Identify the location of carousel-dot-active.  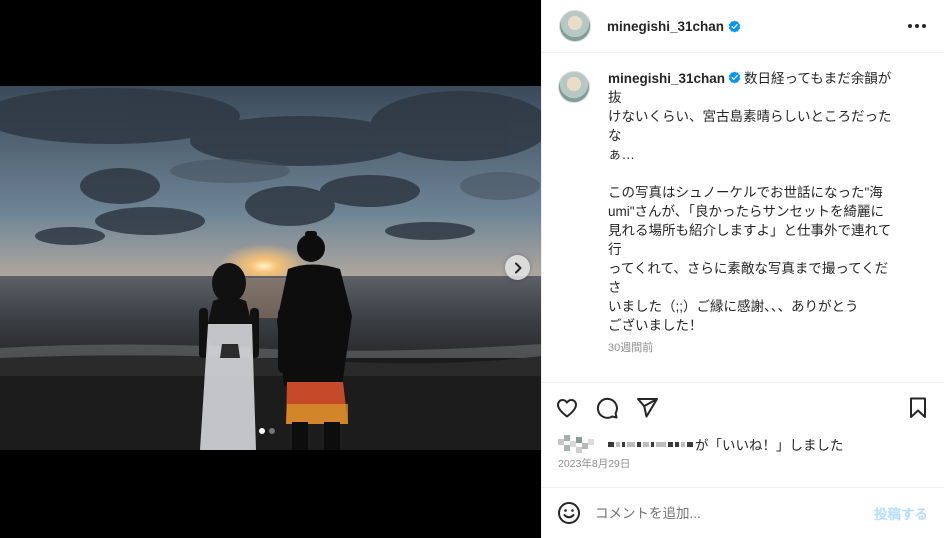
(261, 431).